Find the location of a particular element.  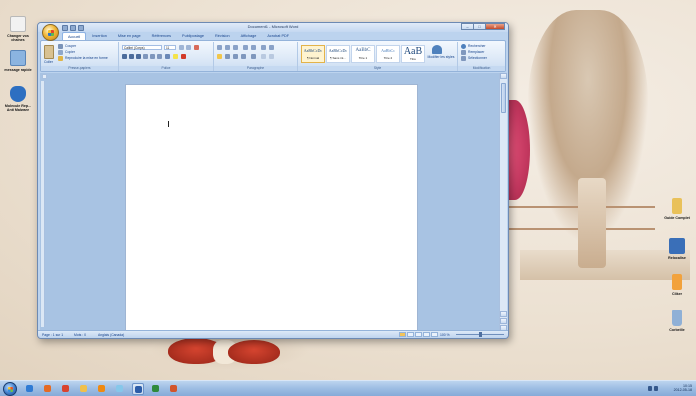

zoom-slider-thumb is located at coordinates (480, 334).